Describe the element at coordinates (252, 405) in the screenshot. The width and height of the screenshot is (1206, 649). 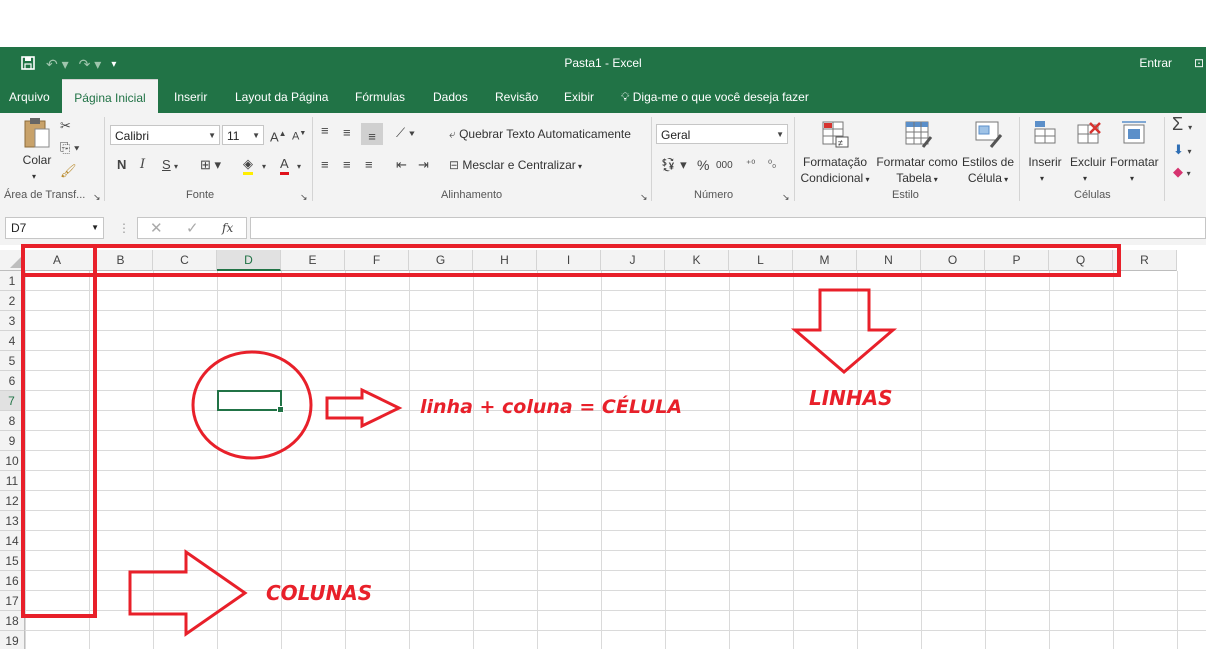
I see `cell-circle` at that location.